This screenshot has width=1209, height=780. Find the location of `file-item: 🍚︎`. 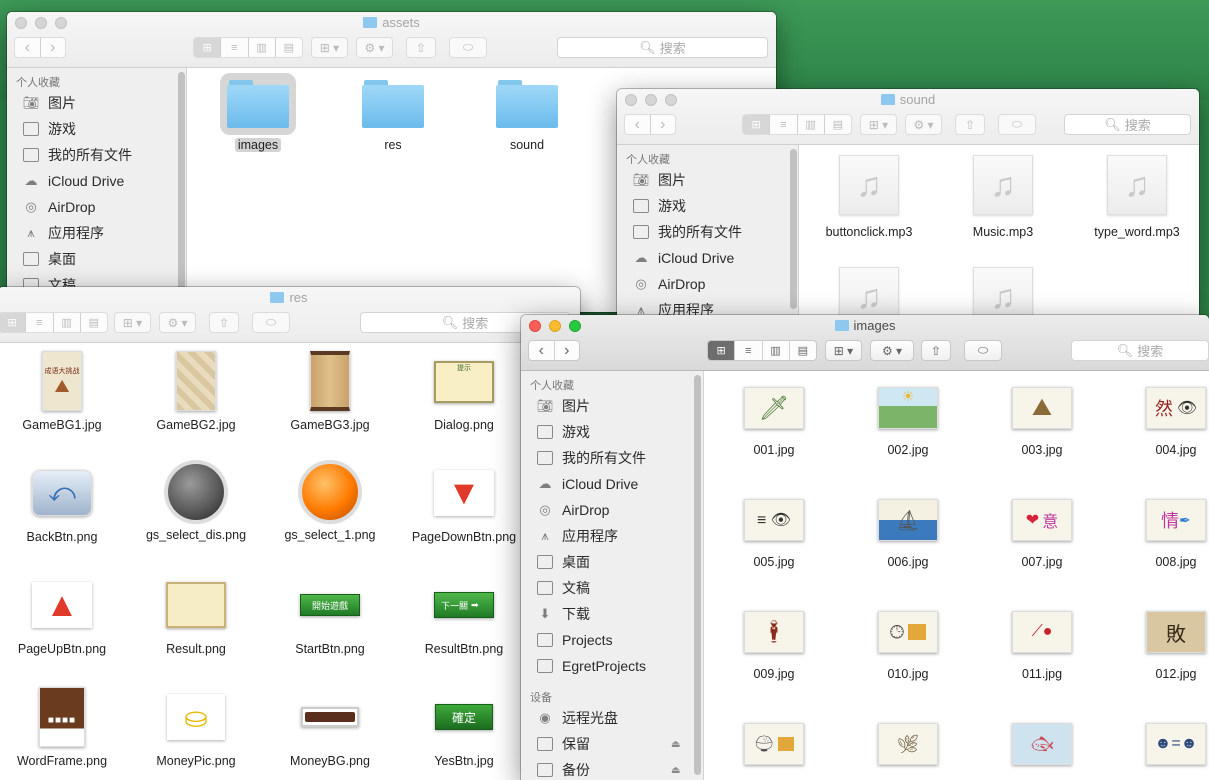

file-item: 🍚︎ is located at coordinates (774, 744).